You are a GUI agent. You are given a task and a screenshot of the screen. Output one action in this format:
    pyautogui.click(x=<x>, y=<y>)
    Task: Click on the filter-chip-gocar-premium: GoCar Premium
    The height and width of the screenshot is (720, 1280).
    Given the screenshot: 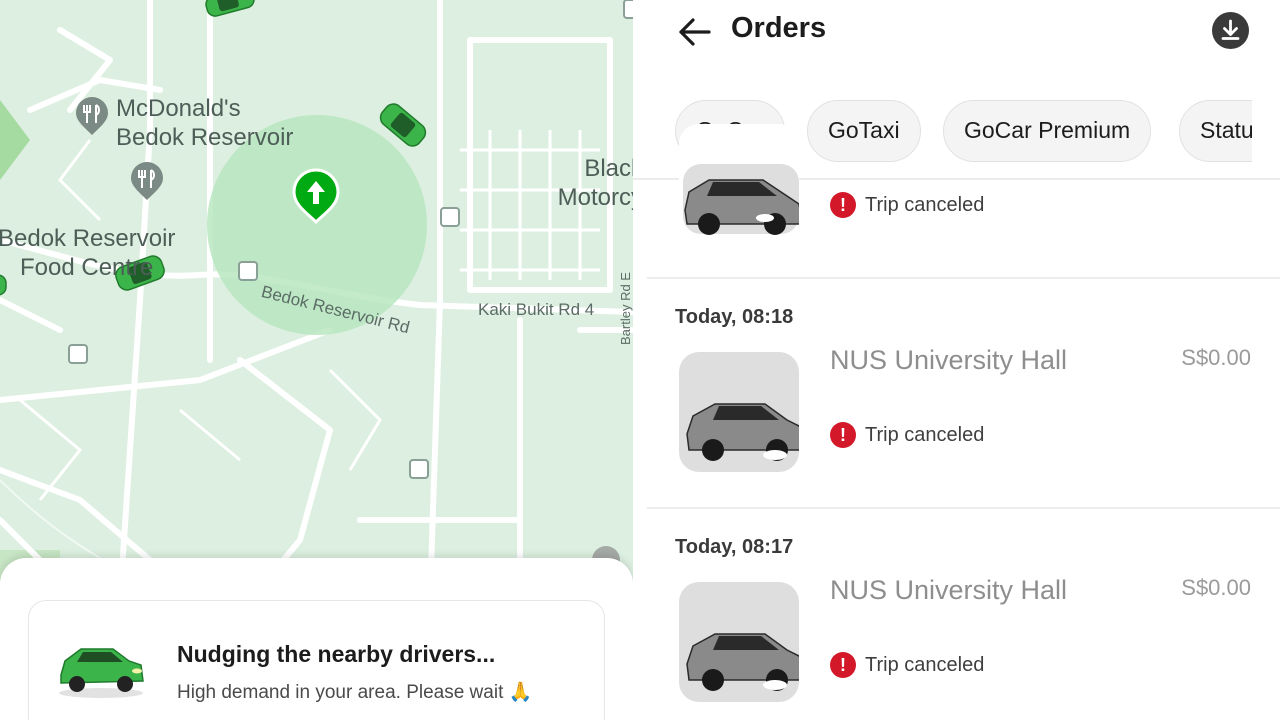 What is the action you would take?
    pyautogui.click(x=1047, y=131)
    